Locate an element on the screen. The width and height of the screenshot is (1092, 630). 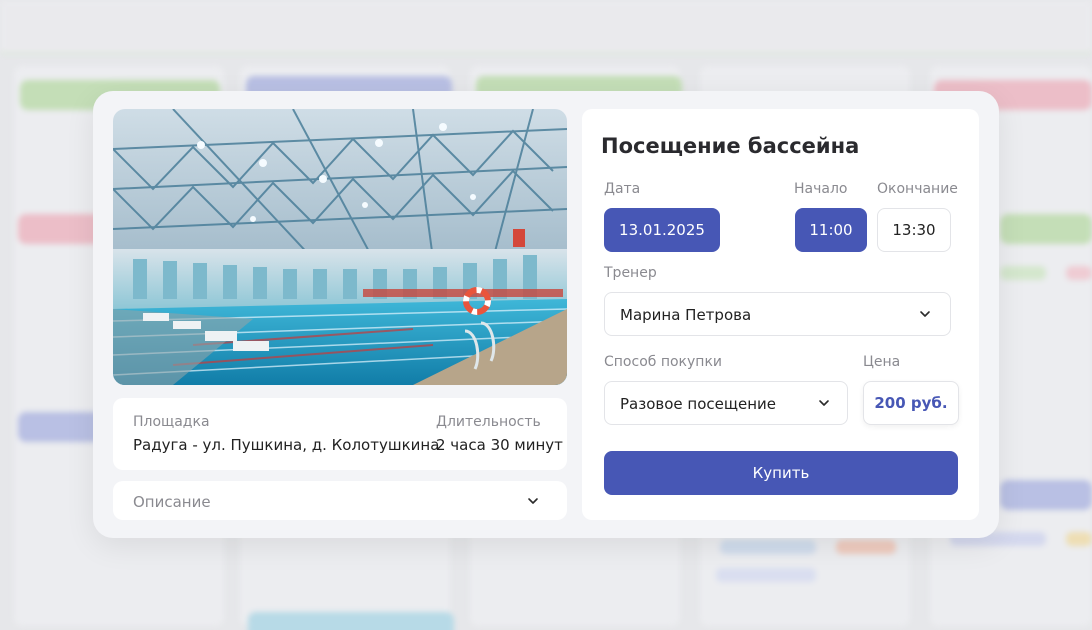
buy-button: Купить is located at coordinates (781, 473).